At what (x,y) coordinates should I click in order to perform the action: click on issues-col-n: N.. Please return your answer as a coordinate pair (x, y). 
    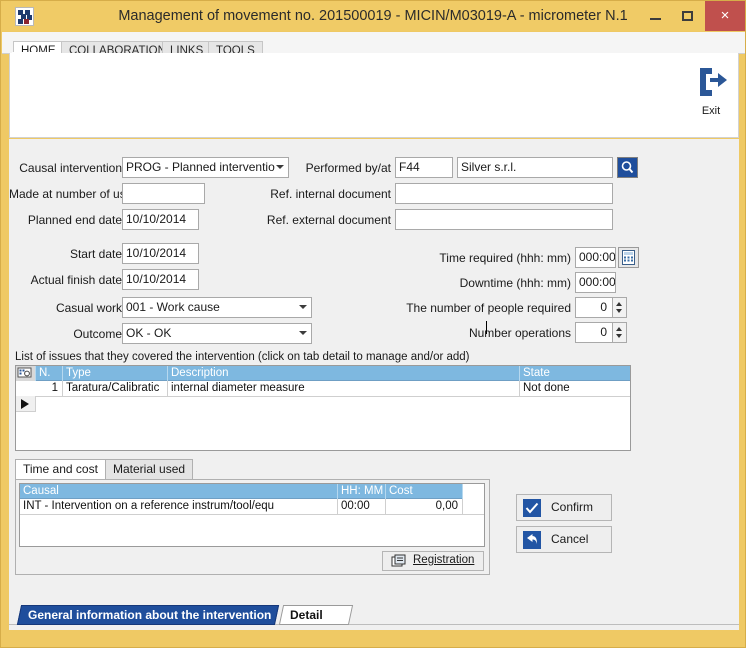
    Looking at the image, I should click on (49, 373).